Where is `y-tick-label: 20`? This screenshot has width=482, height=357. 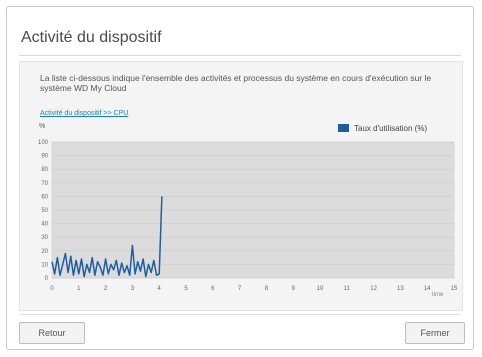 y-tick-label: 20 is located at coordinates (44, 252).